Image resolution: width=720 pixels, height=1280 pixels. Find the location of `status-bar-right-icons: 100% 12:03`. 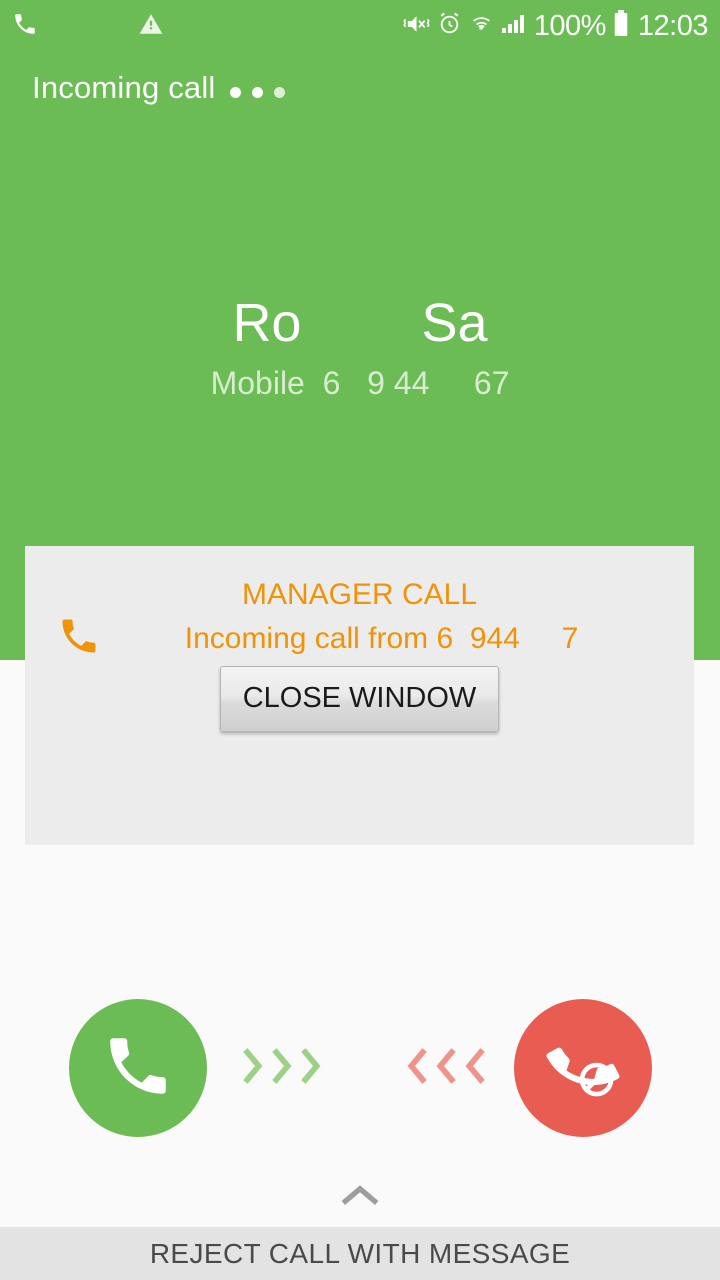

status-bar-right-icons: 100% 12:03 is located at coordinates (556, 25).